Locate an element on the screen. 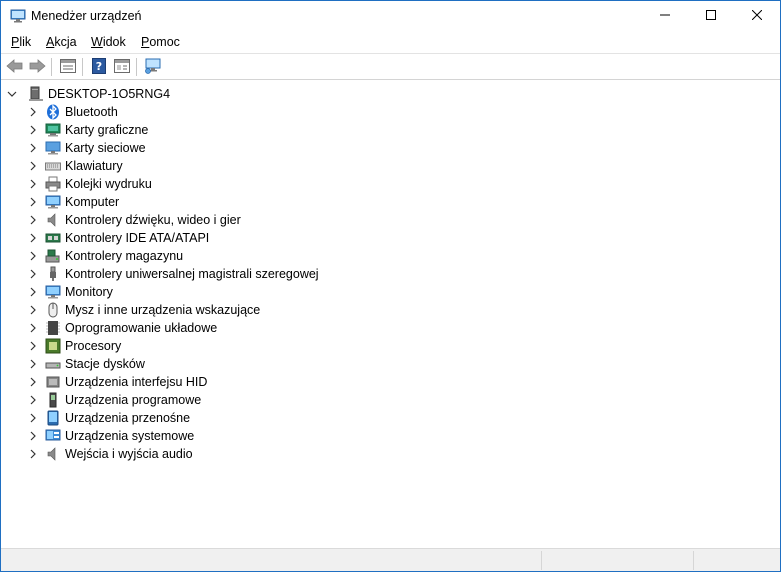 Image resolution: width=781 pixels, height=572 pixels. hid-icon is located at coordinates (53, 382).